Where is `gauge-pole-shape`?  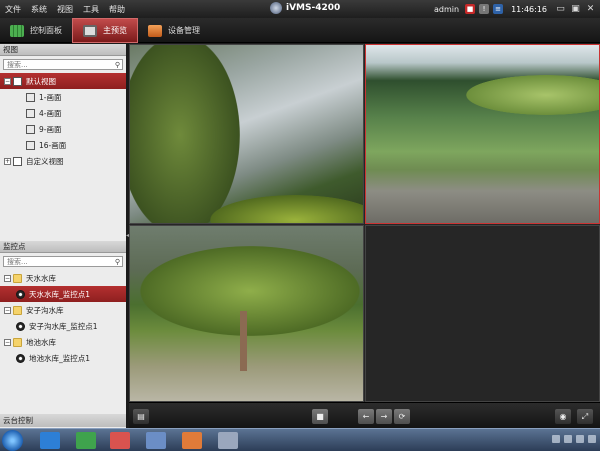 gauge-pole-shape is located at coordinates (243, 341).